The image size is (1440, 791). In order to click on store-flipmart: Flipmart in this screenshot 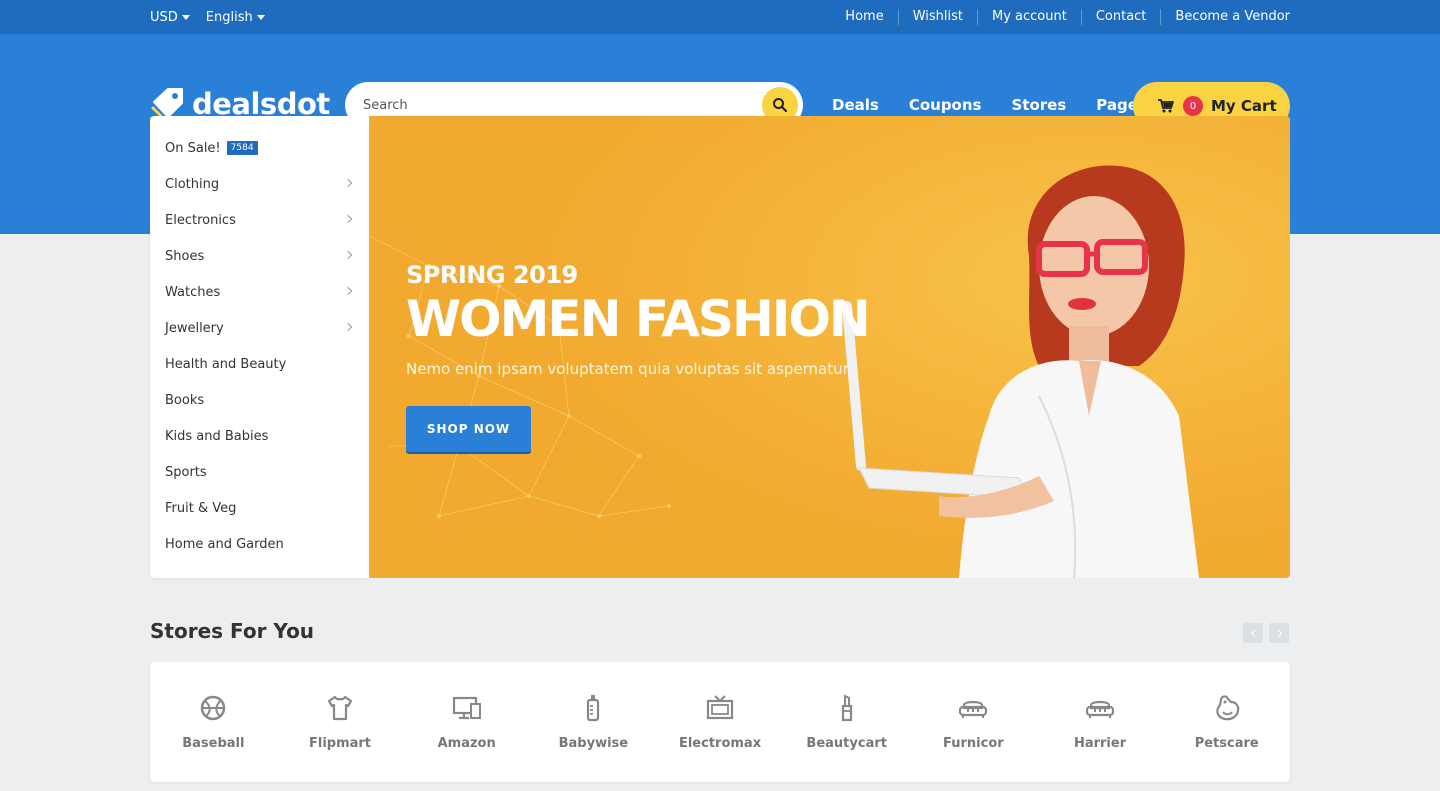, I will do `click(340, 722)`.